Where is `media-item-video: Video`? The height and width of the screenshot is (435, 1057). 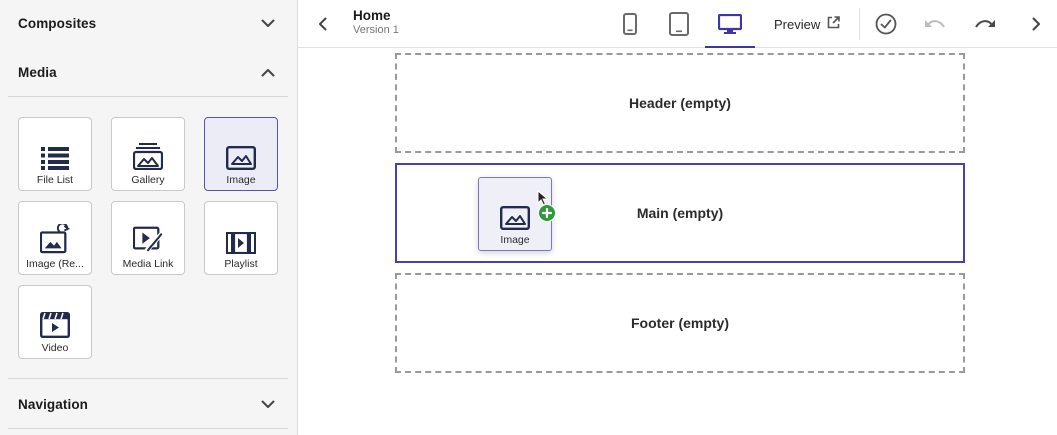
media-item-video: Video is located at coordinates (55, 322).